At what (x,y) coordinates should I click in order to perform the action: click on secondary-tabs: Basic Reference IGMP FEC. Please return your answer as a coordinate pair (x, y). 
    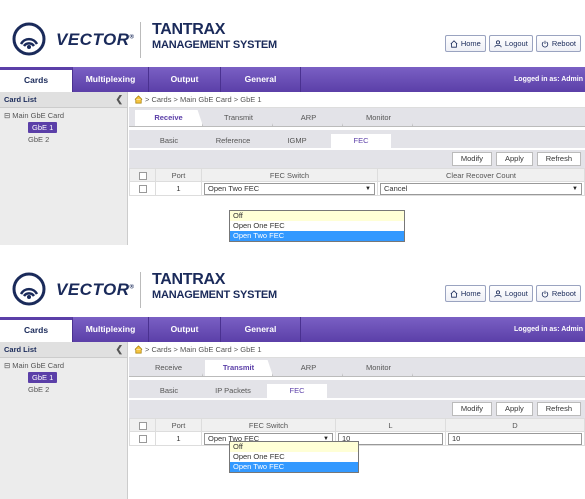
    Looking at the image, I should click on (357, 139).